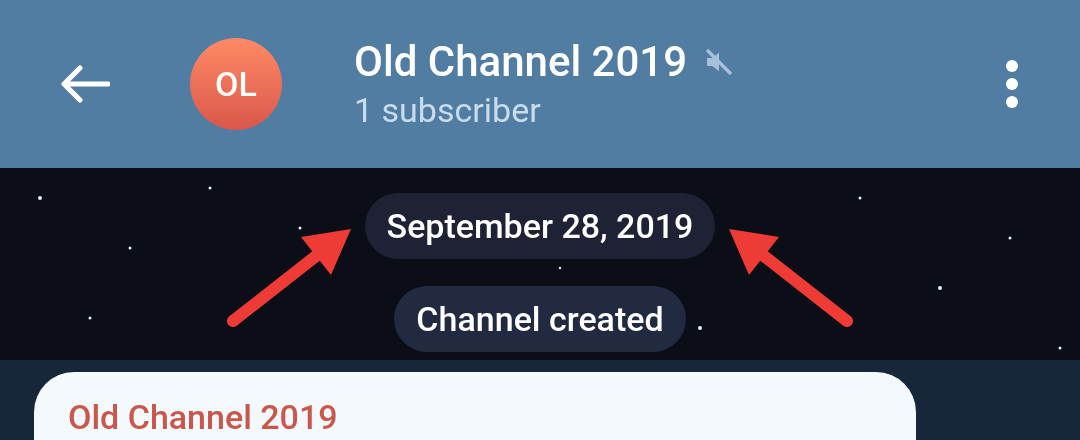 Image resolution: width=1080 pixels, height=440 pixels. What do you see at coordinates (236, 84) in the screenshot?
I see `channel-avatar: OL` at bounding box center [236, 84].